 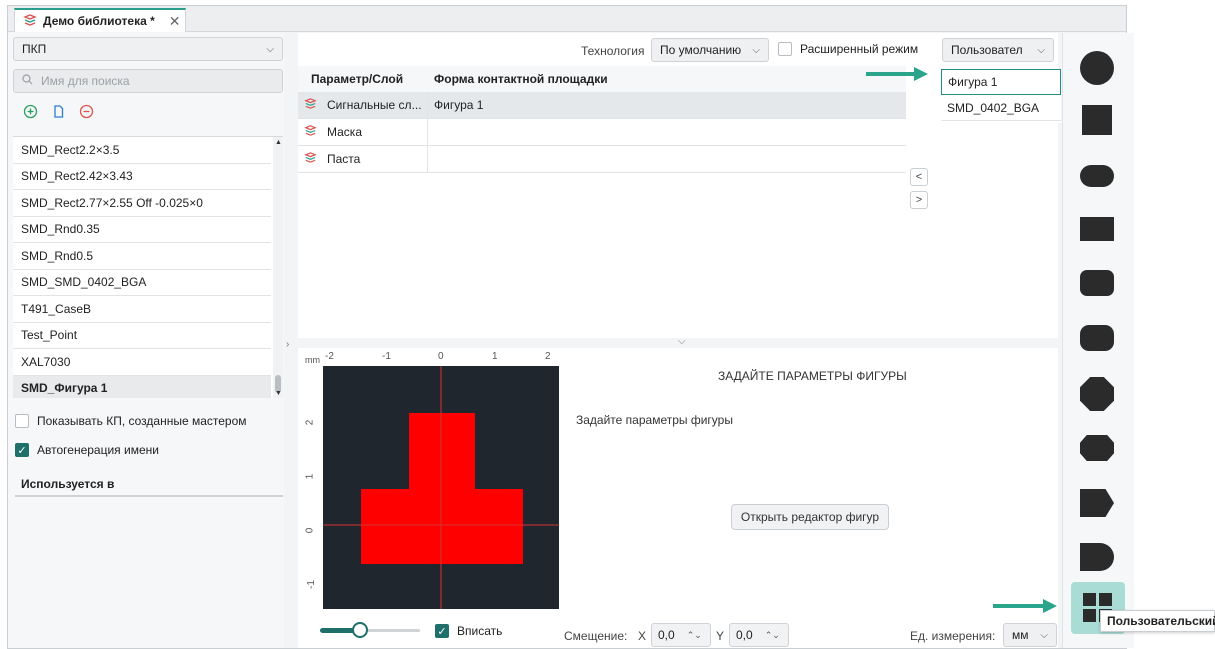 I want to click on move-left-button: <, so click(x=919, y=177).